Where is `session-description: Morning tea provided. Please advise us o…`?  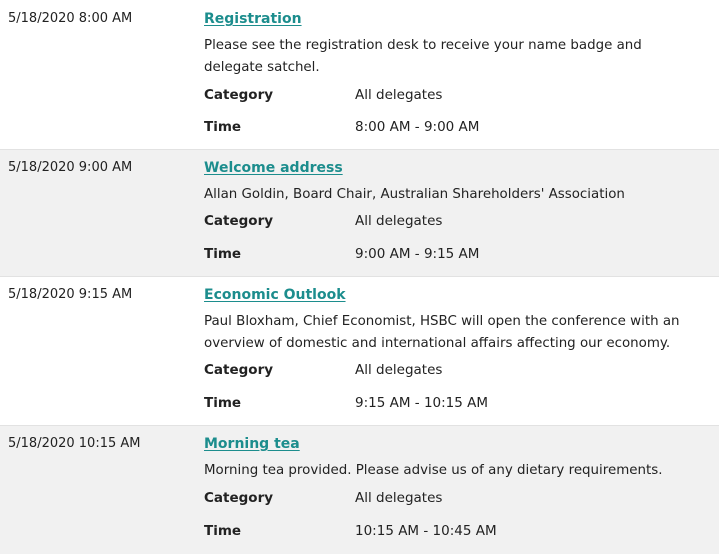 session-description: Morning tea provided. Please advise us o… is located at coordinates (433, 470).